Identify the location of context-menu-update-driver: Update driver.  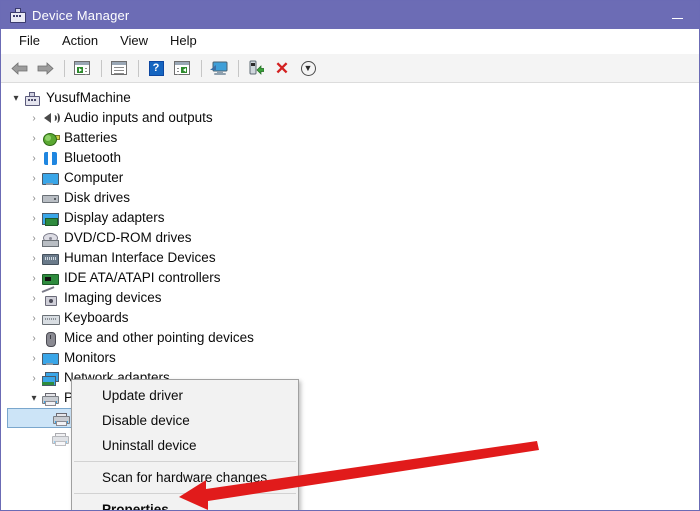
(185, 395).